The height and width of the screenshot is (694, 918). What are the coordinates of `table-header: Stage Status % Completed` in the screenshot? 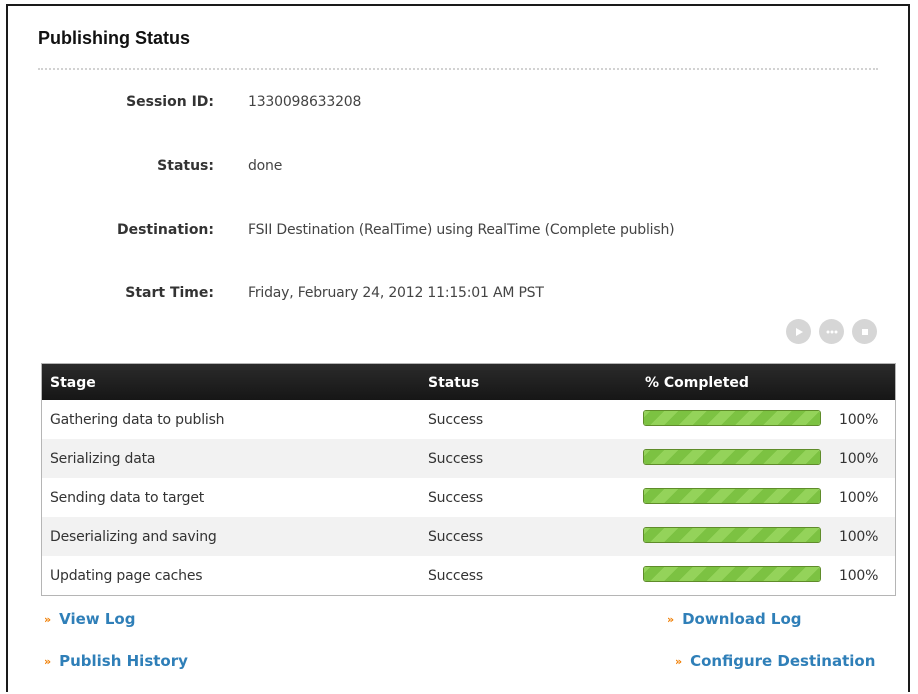 It's located at (468, 382).